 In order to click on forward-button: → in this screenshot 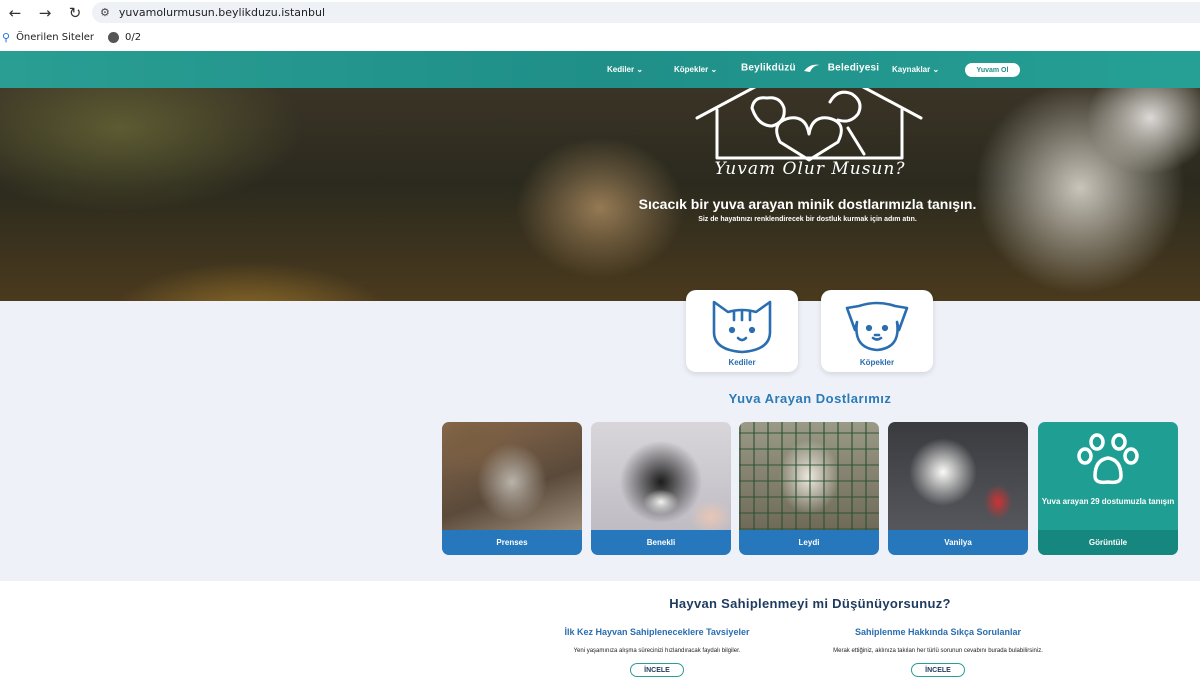, I will do `click(45, 13)`.